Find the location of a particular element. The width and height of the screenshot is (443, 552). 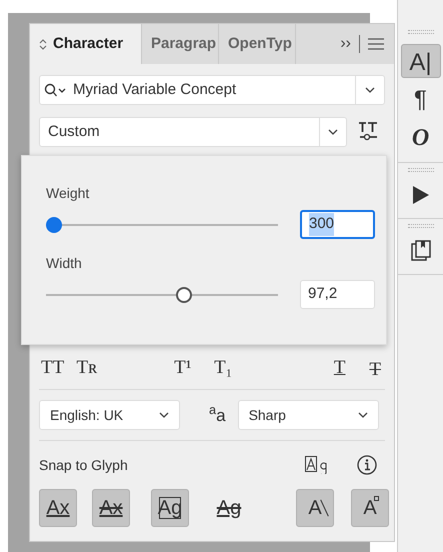

language-dropdown: English: UK is located at coordinates (109, 415).